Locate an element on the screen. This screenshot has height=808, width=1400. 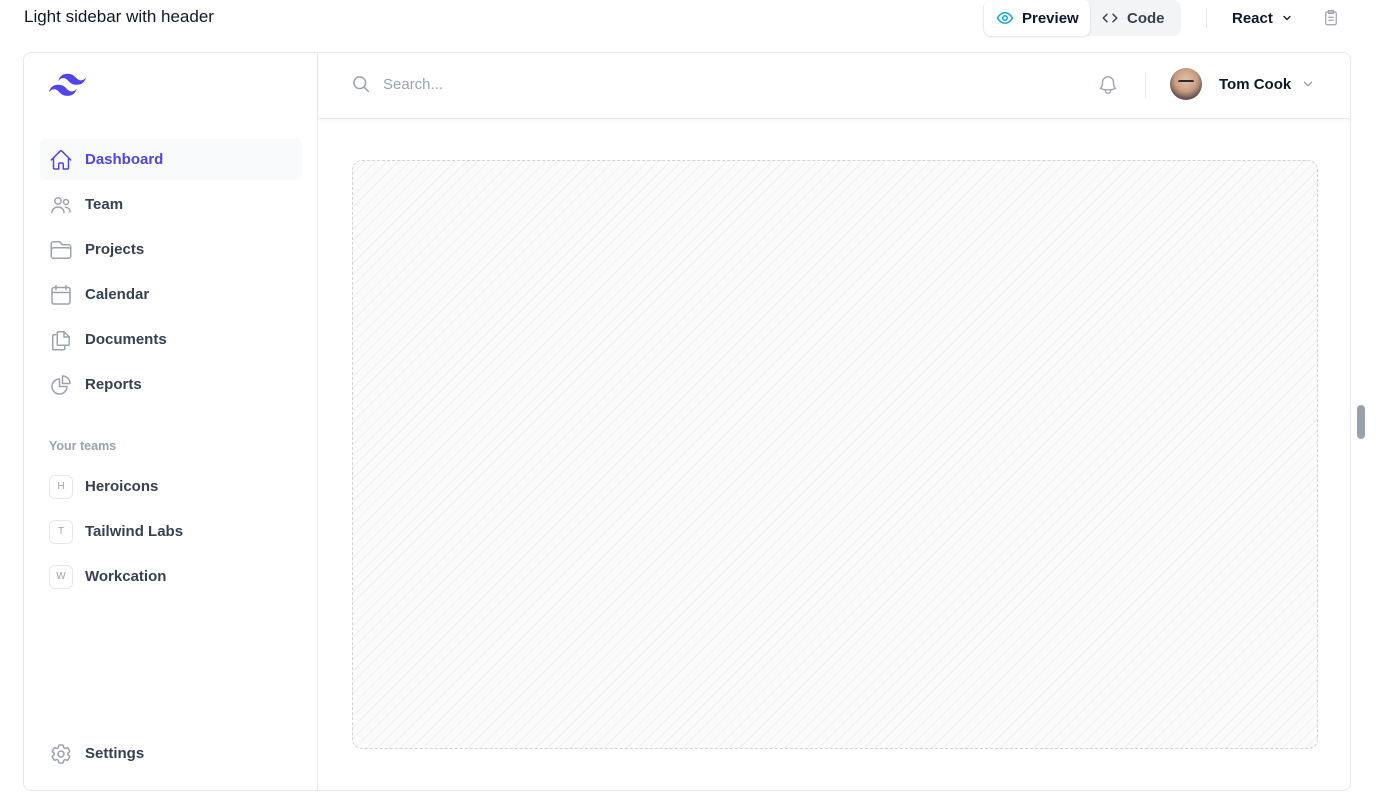
documents-icon is located at coordinates (61, 340).